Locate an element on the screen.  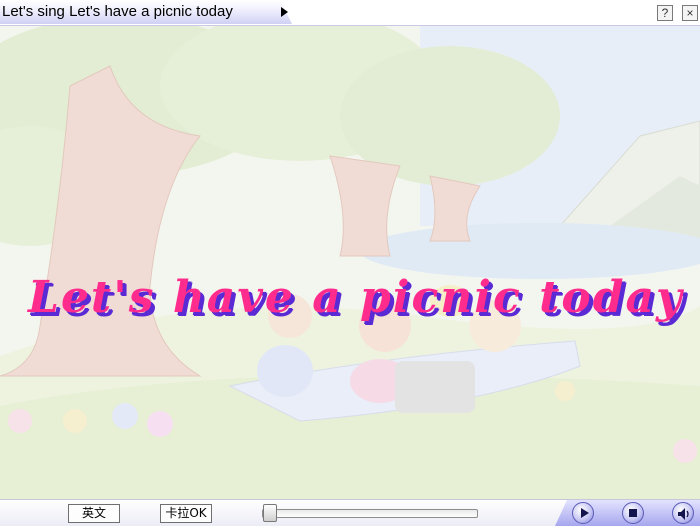
karaoke-button: 卡拉OK is located at coordinates (186, 513).